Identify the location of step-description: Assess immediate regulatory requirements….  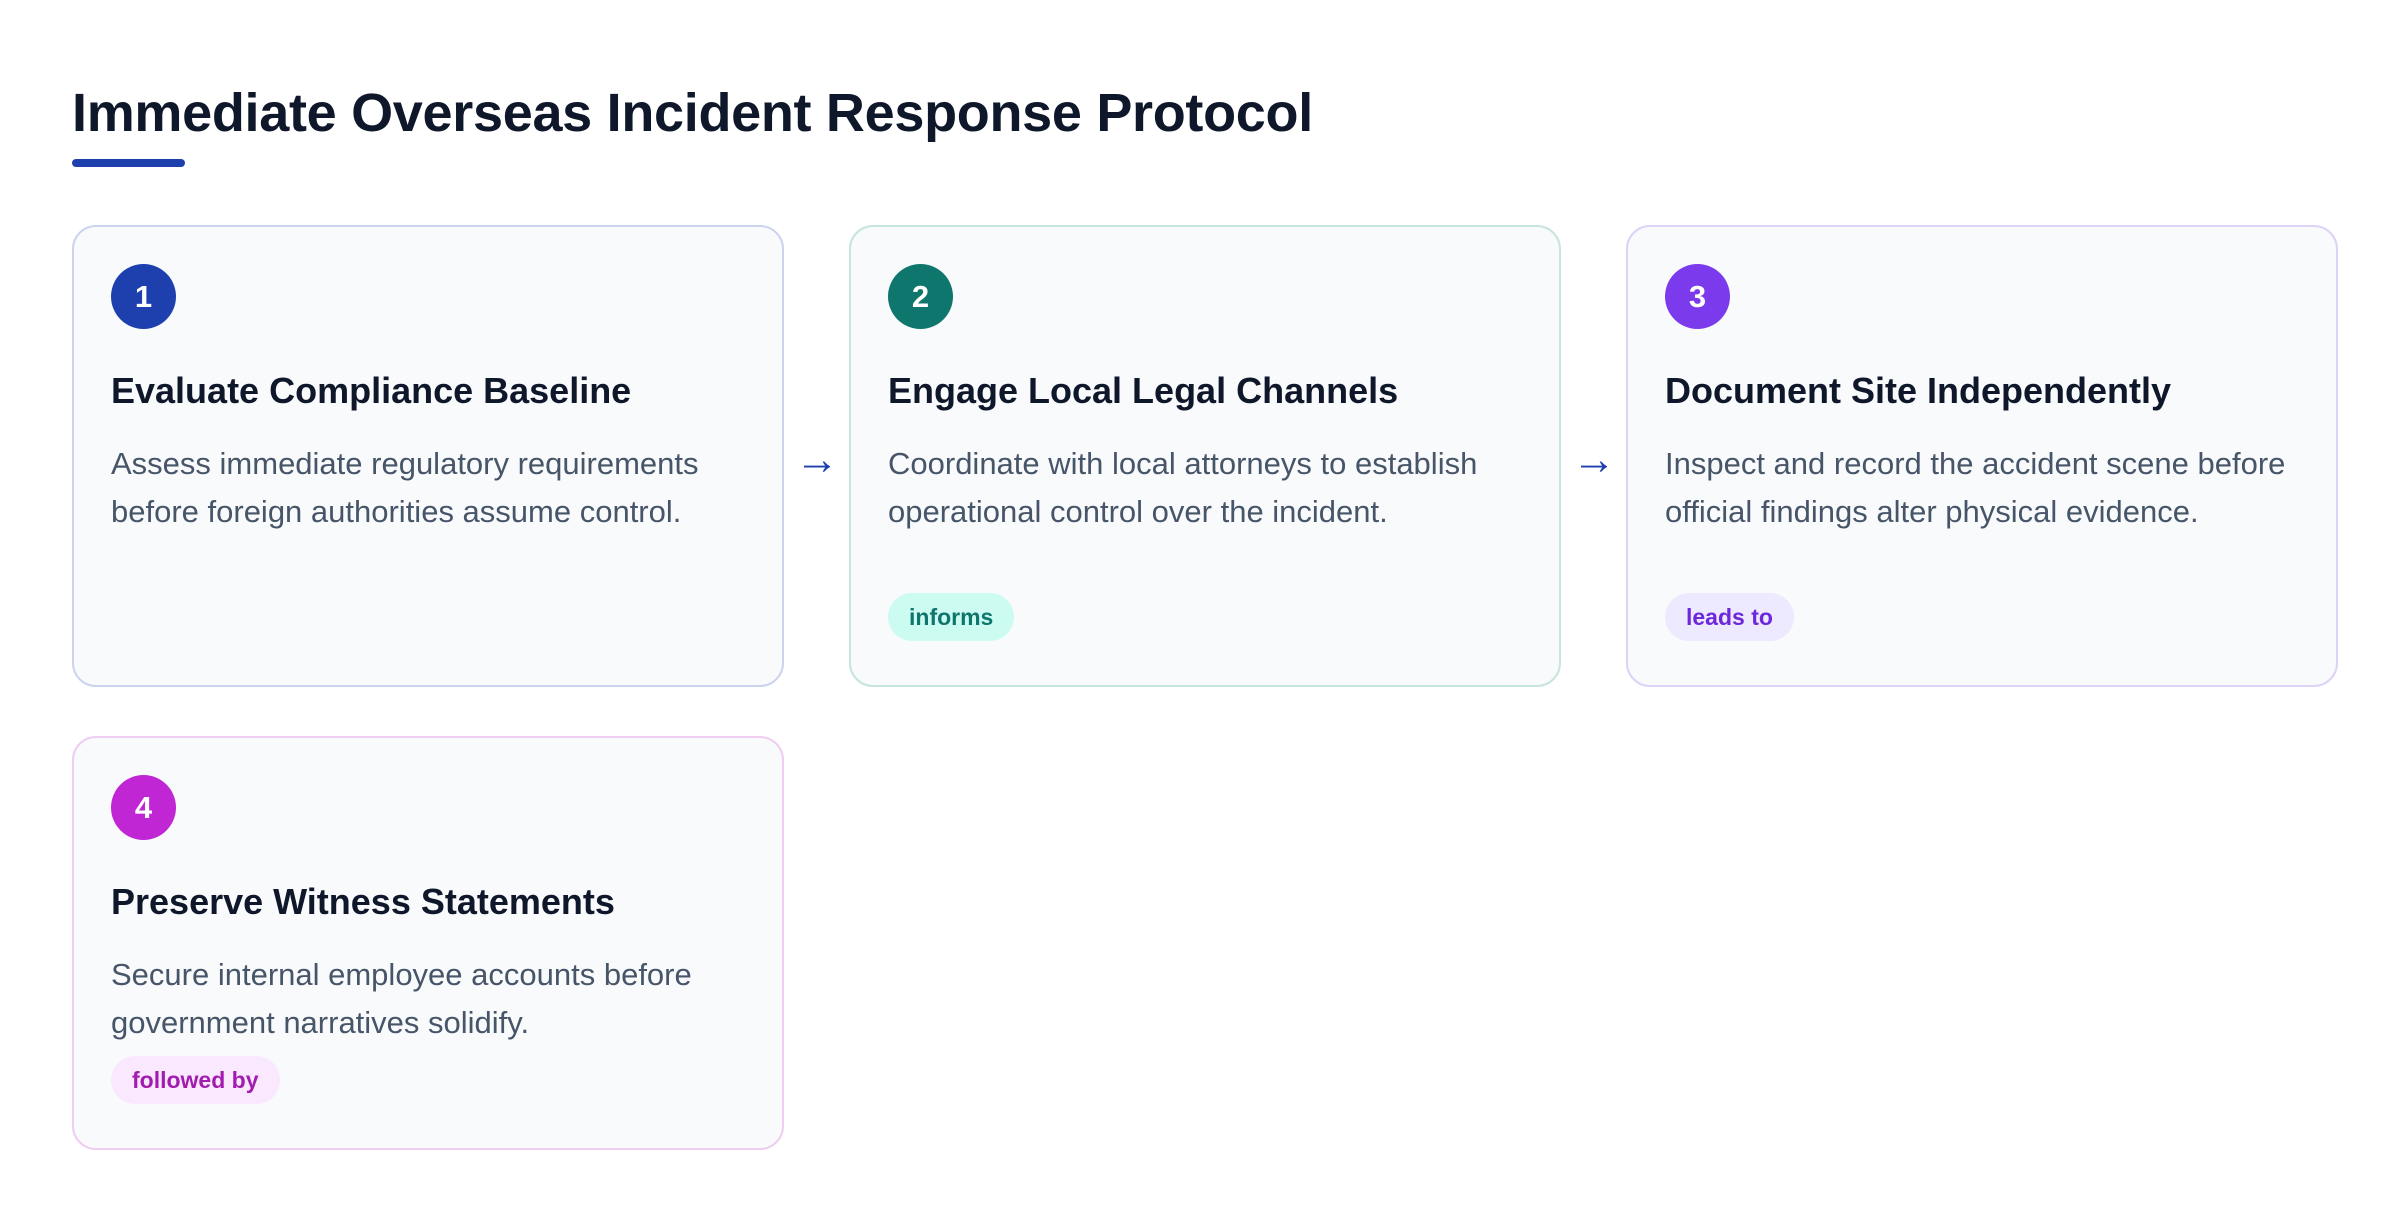
(405, 487).